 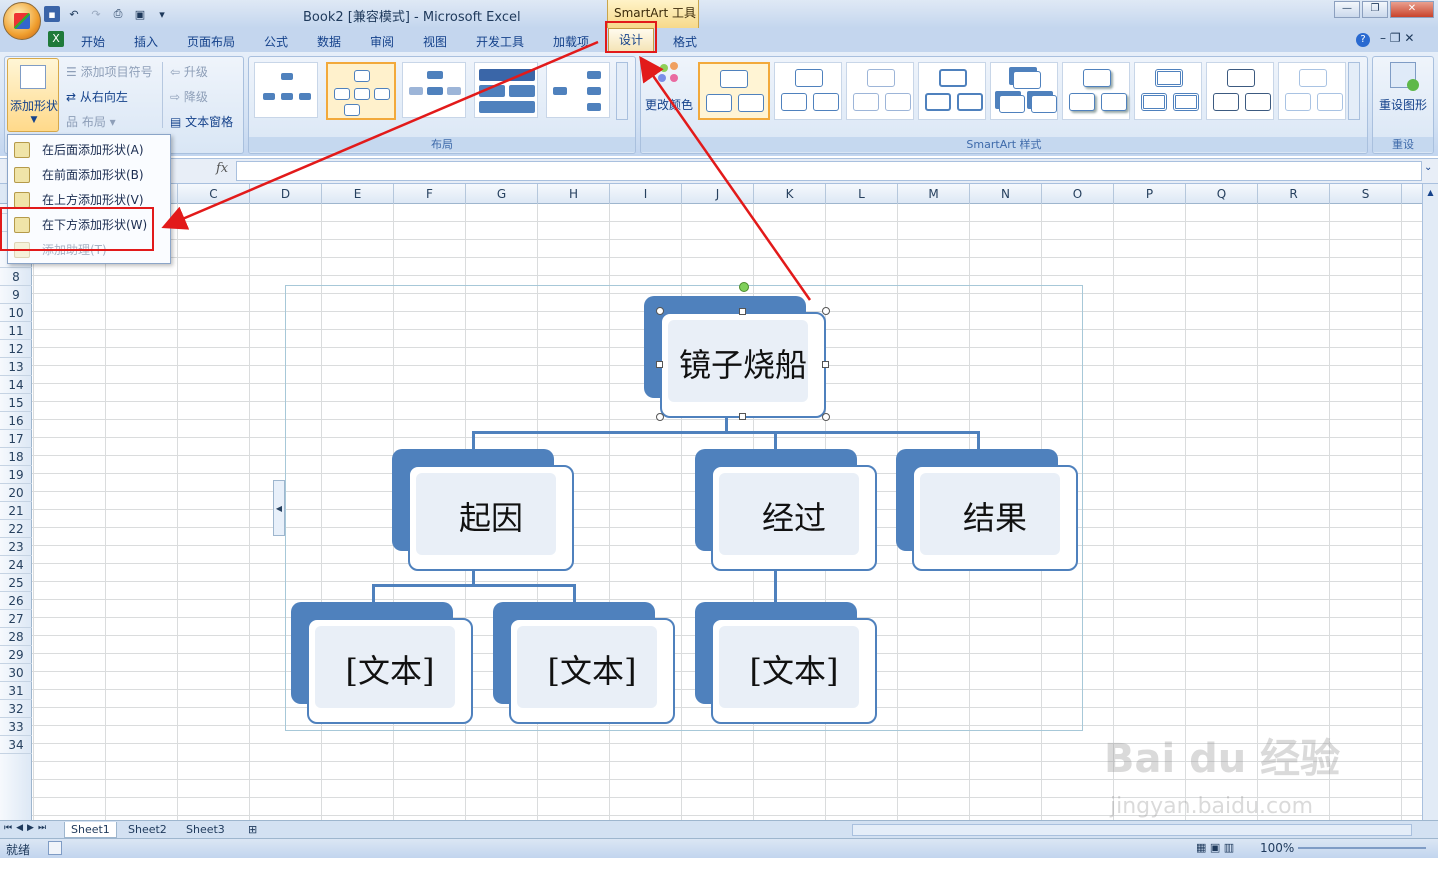 I want to click on annotation-arrows, so click(x=486, y=170).